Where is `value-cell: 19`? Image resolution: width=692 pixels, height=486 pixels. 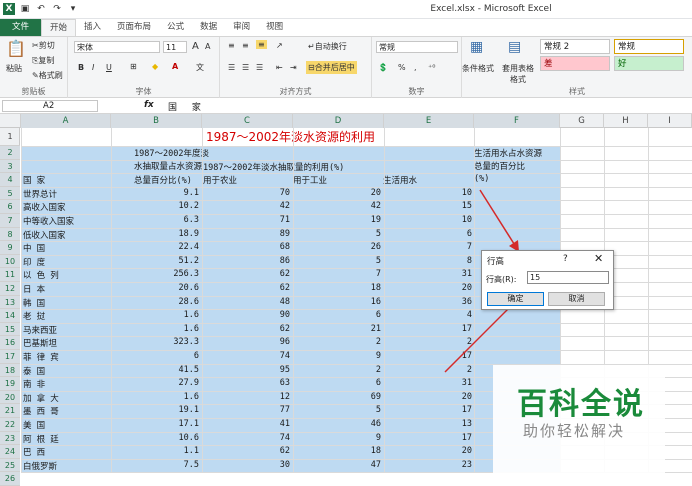
value-cell: 19 is located at coordinates (376, 220).